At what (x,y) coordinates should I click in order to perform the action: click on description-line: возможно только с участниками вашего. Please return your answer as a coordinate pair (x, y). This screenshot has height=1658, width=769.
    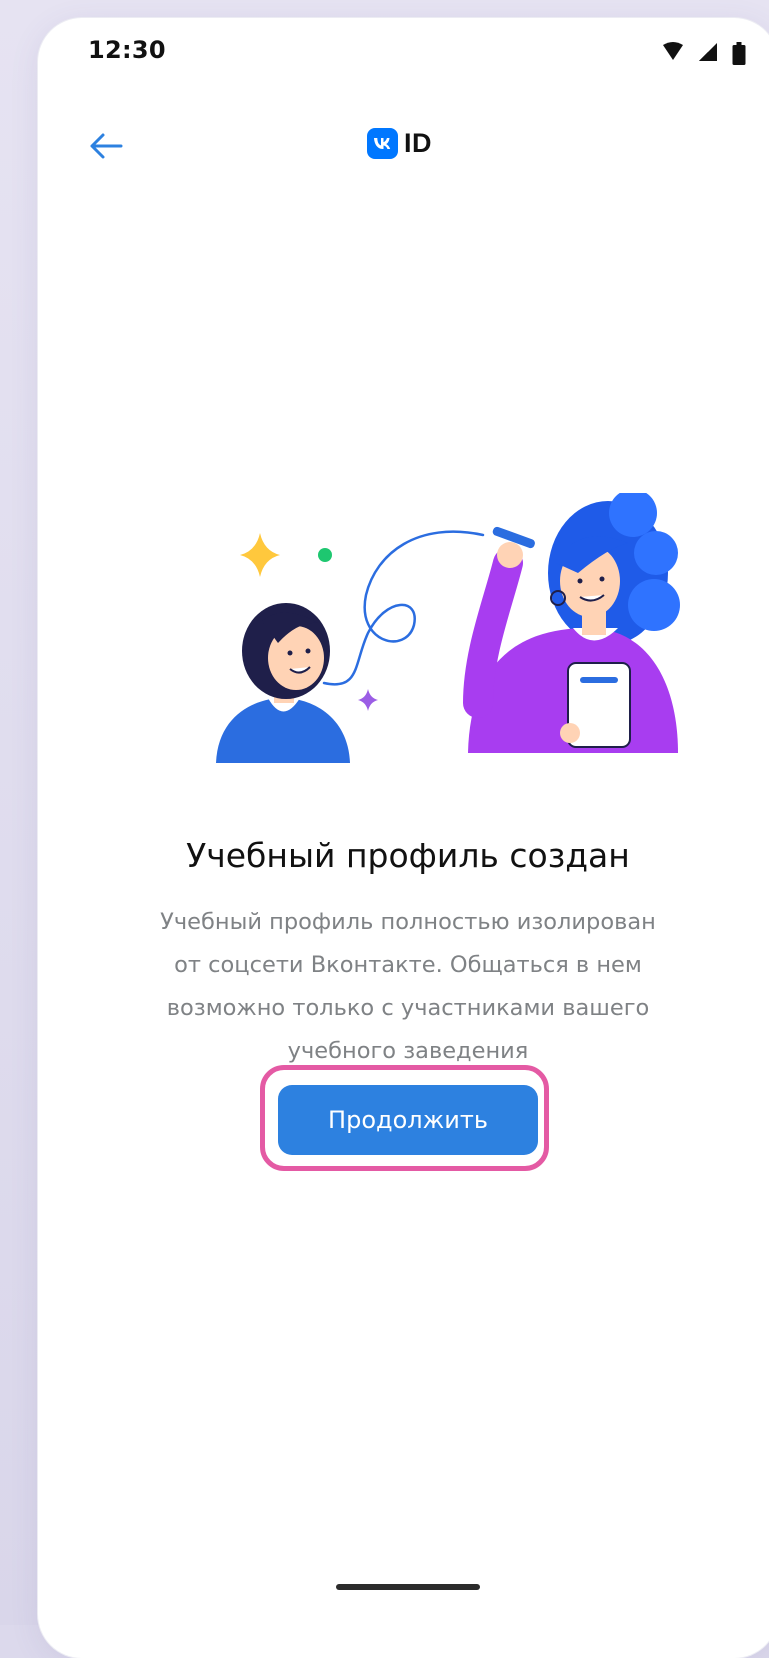
    Looking at the image, I should click on (408, 1008).